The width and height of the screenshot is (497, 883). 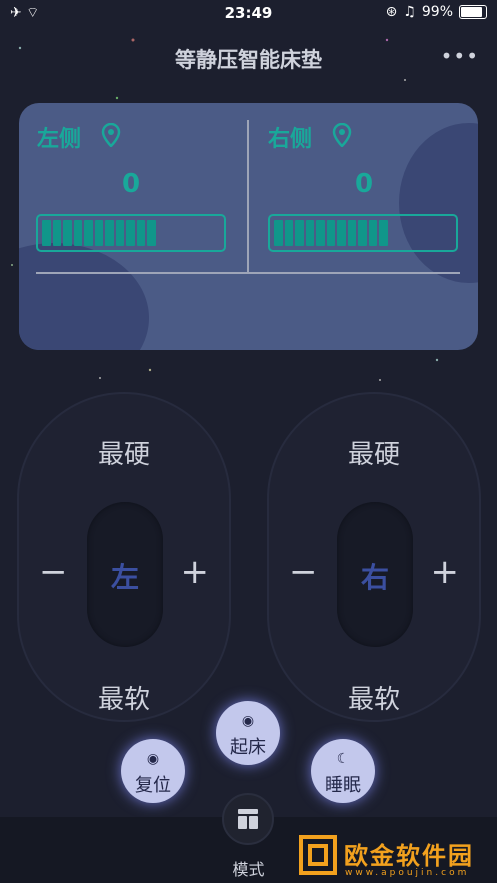 I want to click on wake-label: 起床, so click(x=248, y=747).